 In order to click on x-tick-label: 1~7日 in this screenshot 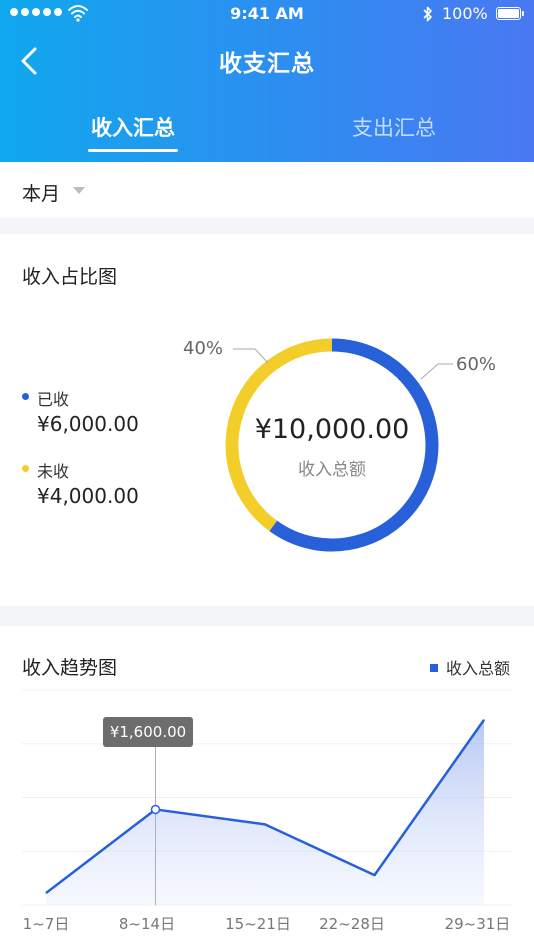, I will do `click(46, 924)`.